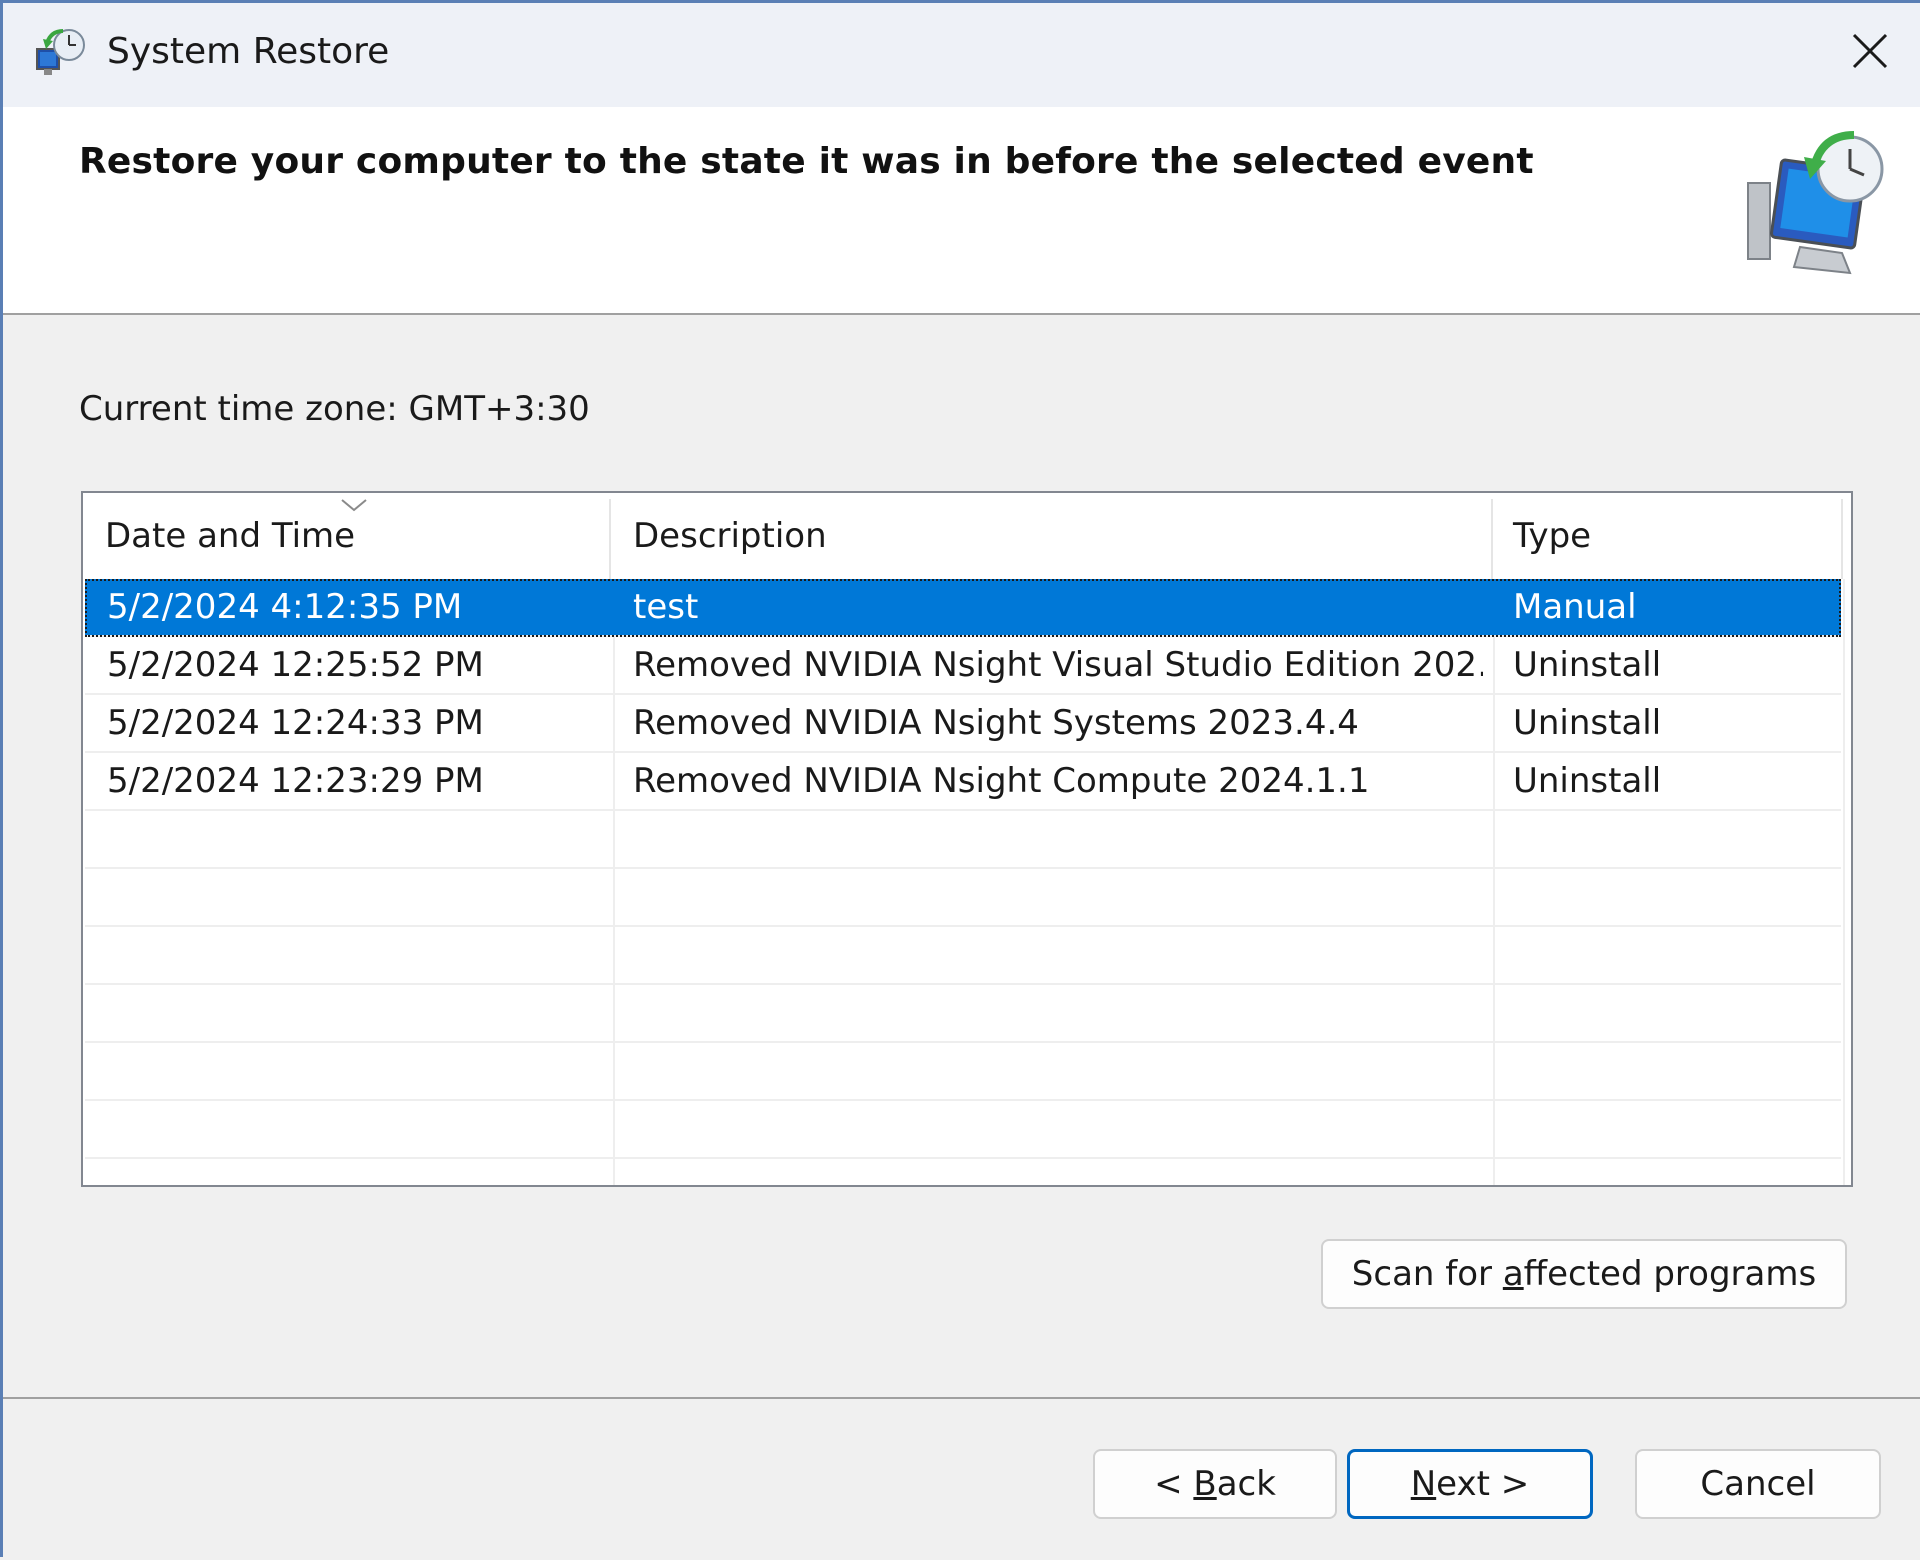  What do you see at coordinates (60, 52) in the screenshot?
I see `system-restore-icon` at bounding box center [60, 52].